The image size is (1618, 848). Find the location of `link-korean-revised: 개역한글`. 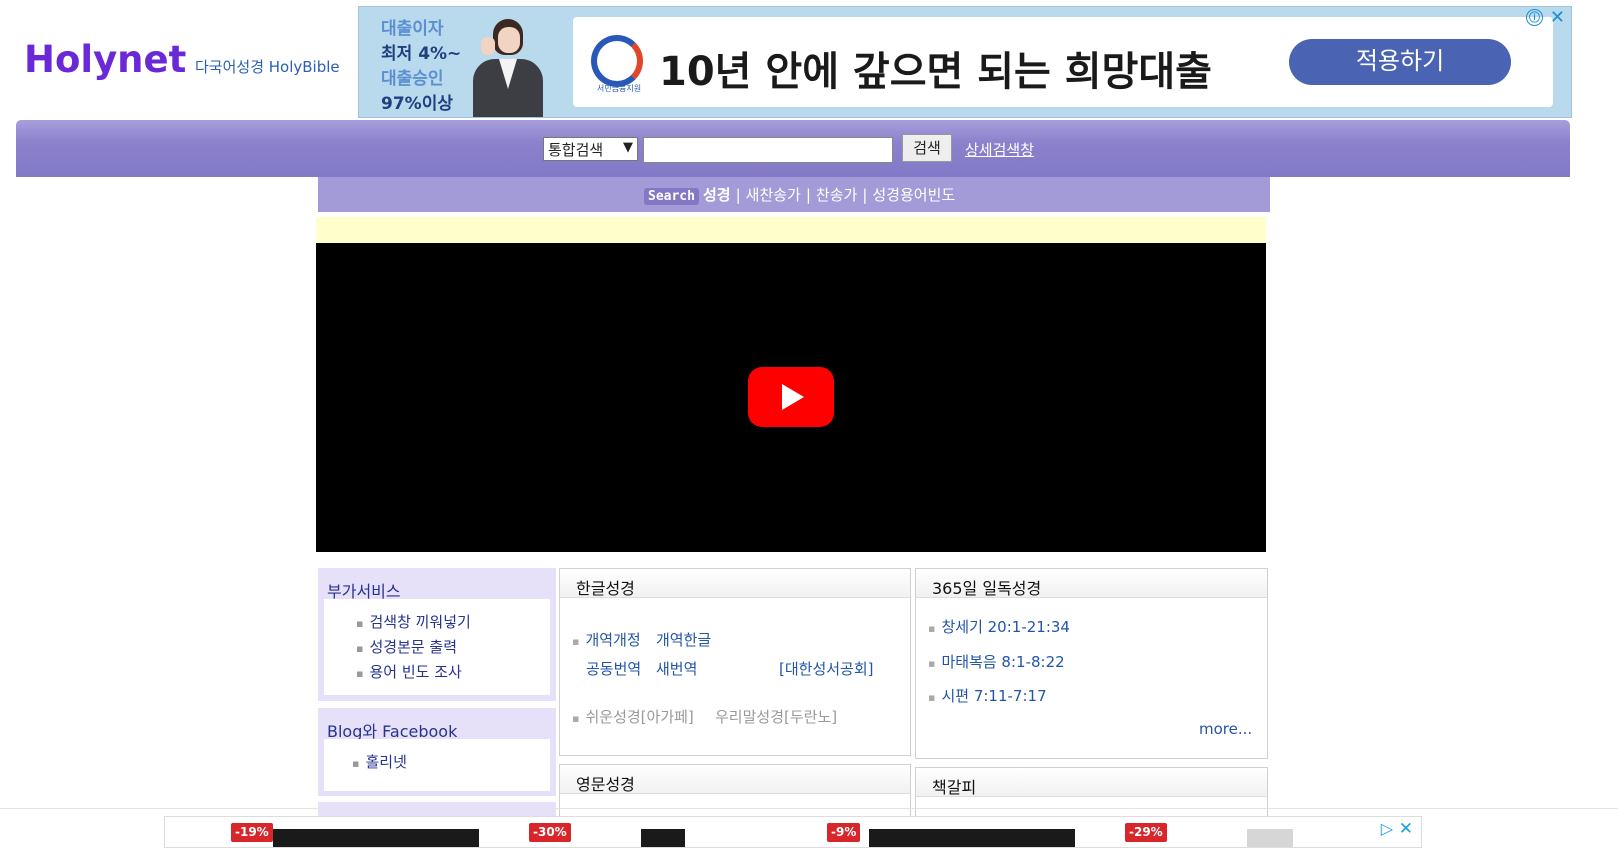

link-korean-revised: 개역한글 is located at coordinates (683, 639).